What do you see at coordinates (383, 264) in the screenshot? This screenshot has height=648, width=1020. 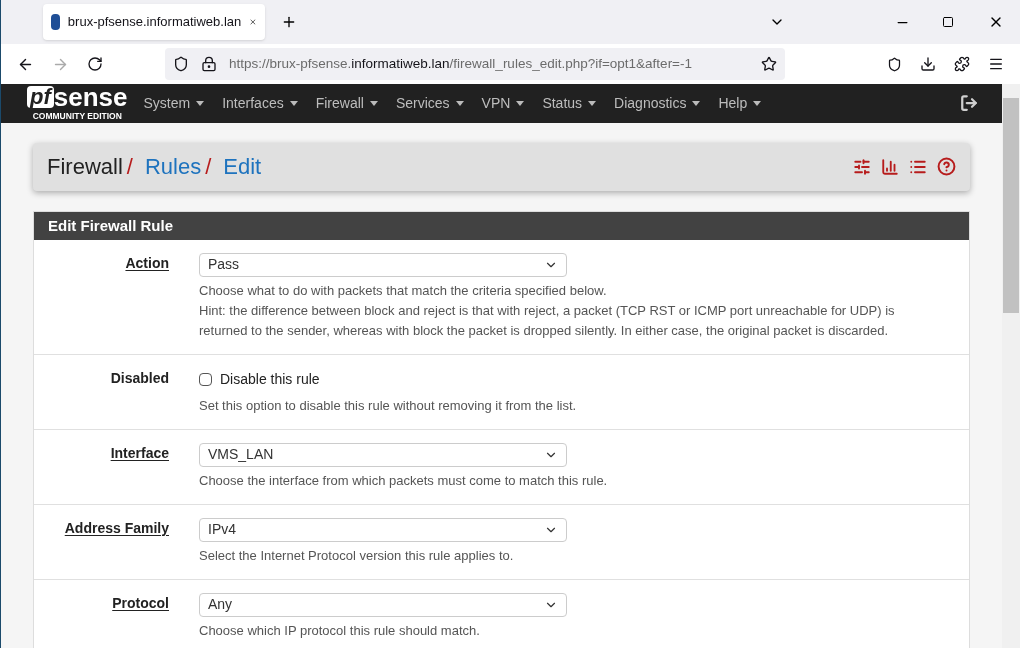 I see `select-field: Pass` at bounding box center [383, 264].